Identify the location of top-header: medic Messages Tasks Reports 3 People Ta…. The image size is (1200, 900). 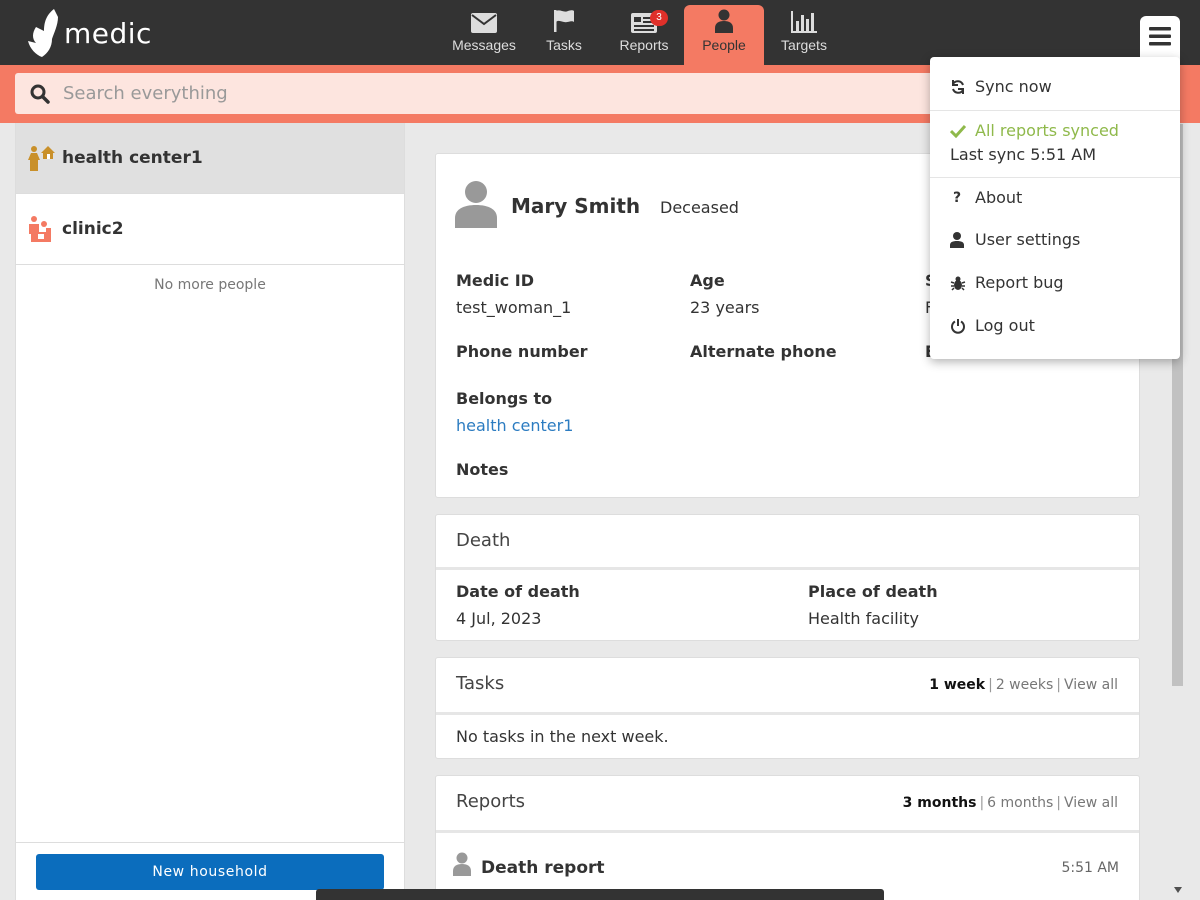
(600, 32).